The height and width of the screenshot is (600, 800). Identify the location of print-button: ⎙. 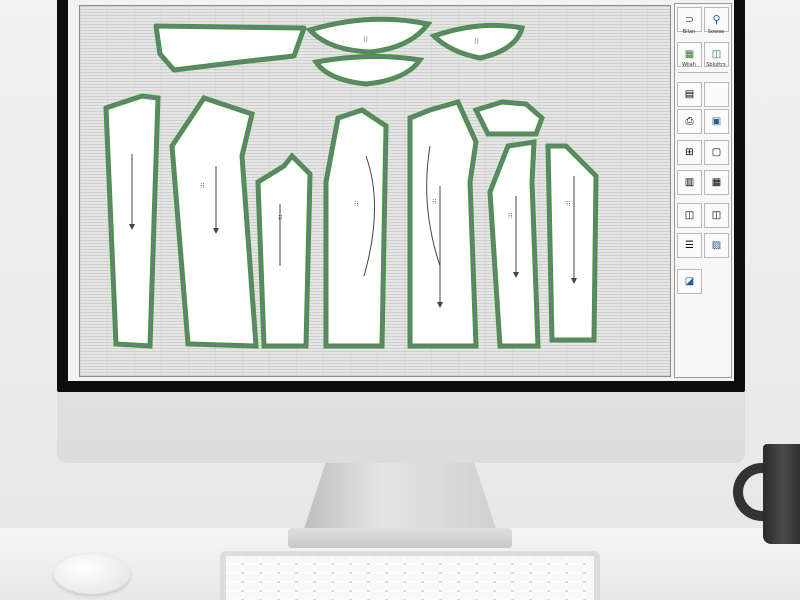
(689, 121).